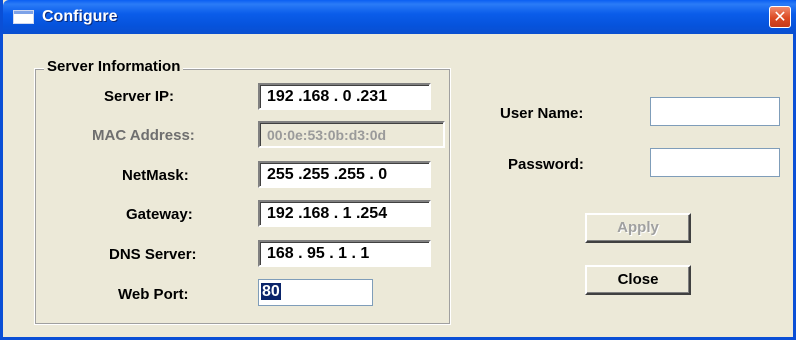  What do you see at coordinates (23, 17) in the screenshot?
I see `window-icon` at bounding box center [23, 17].